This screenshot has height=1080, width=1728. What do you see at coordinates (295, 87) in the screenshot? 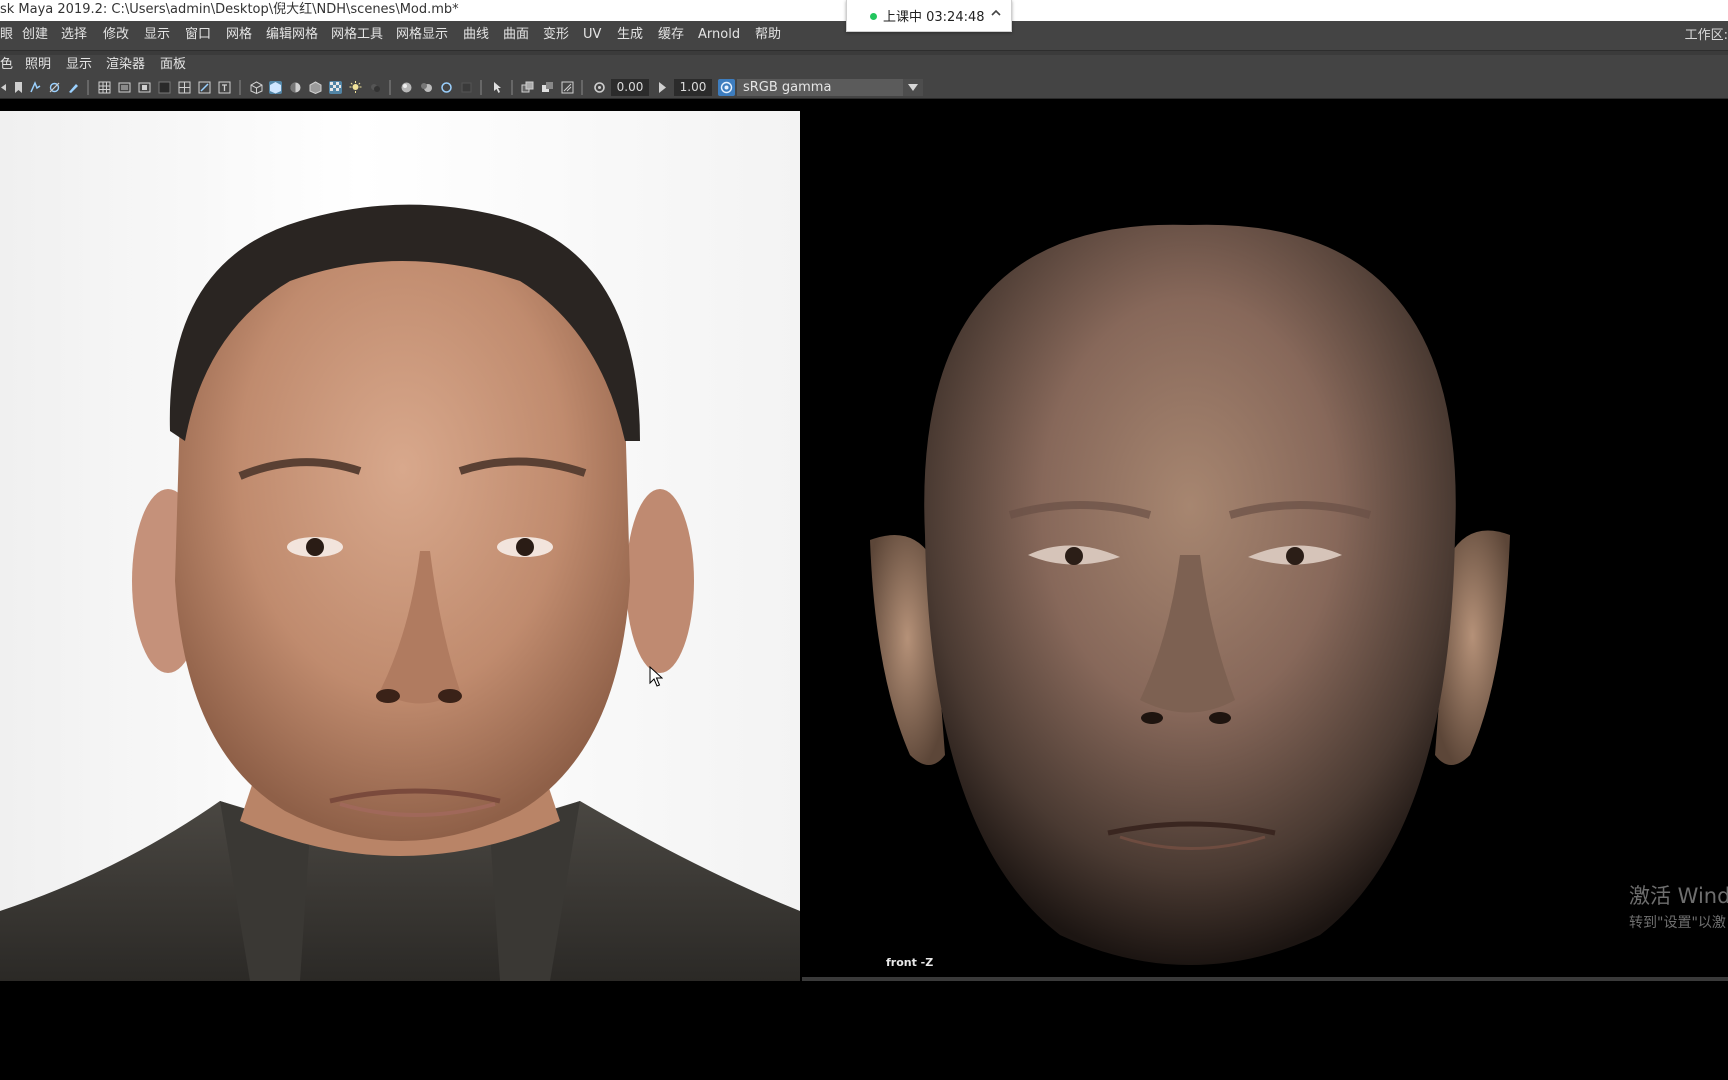
I see `default-material-icon` at bounding box center [295, 87].